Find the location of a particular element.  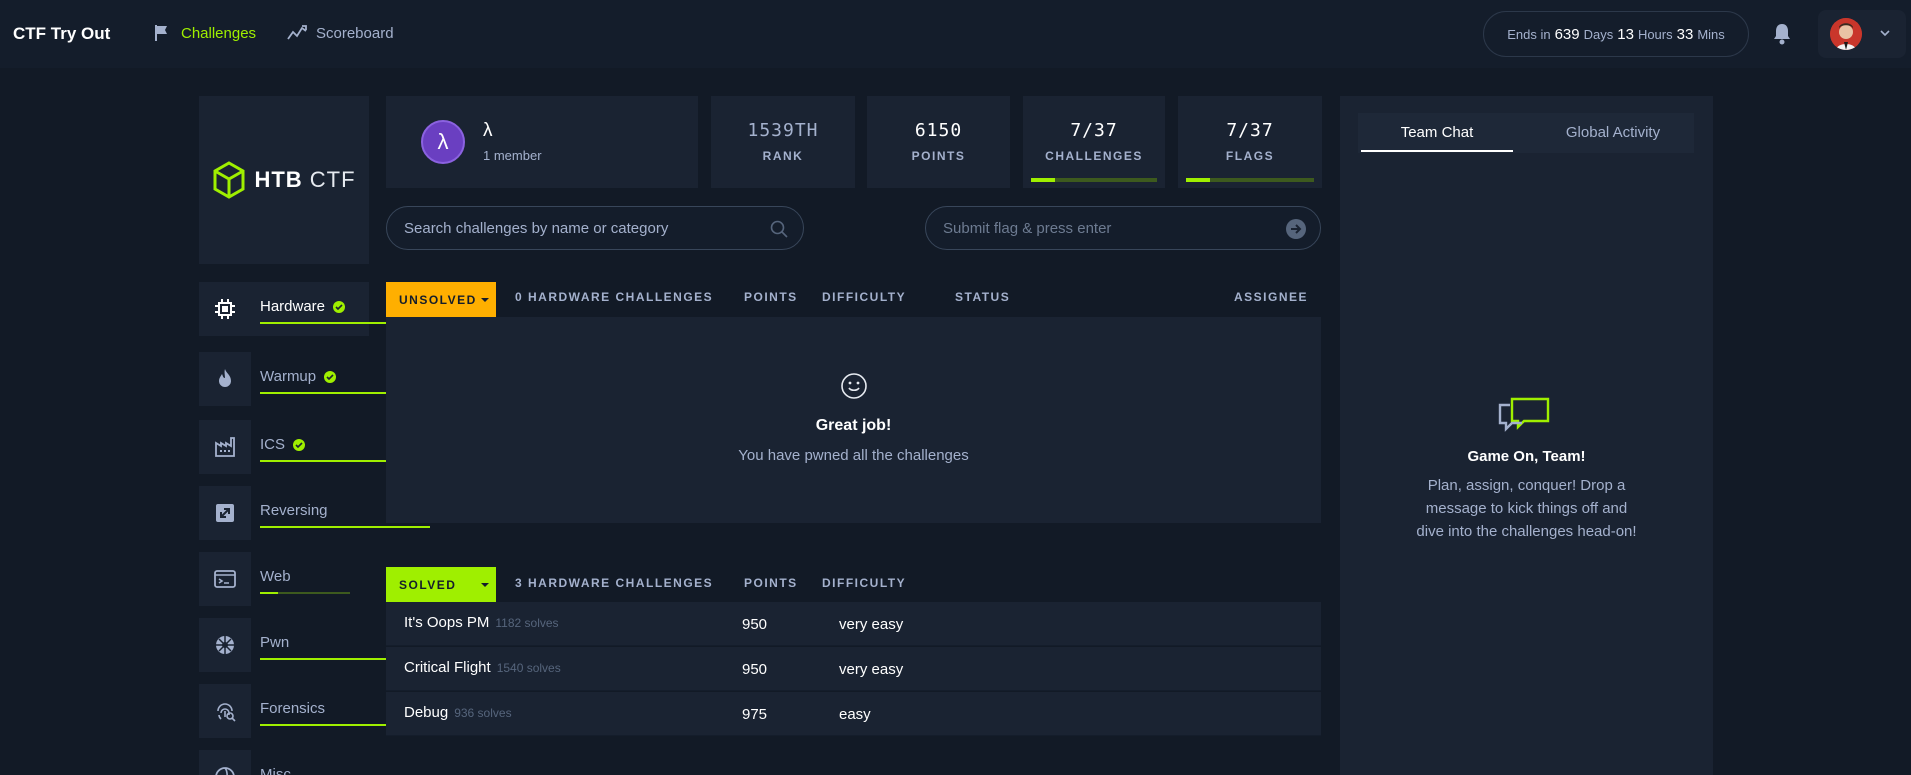

category-reversing: Reversing is located at coordinates (314, 513).